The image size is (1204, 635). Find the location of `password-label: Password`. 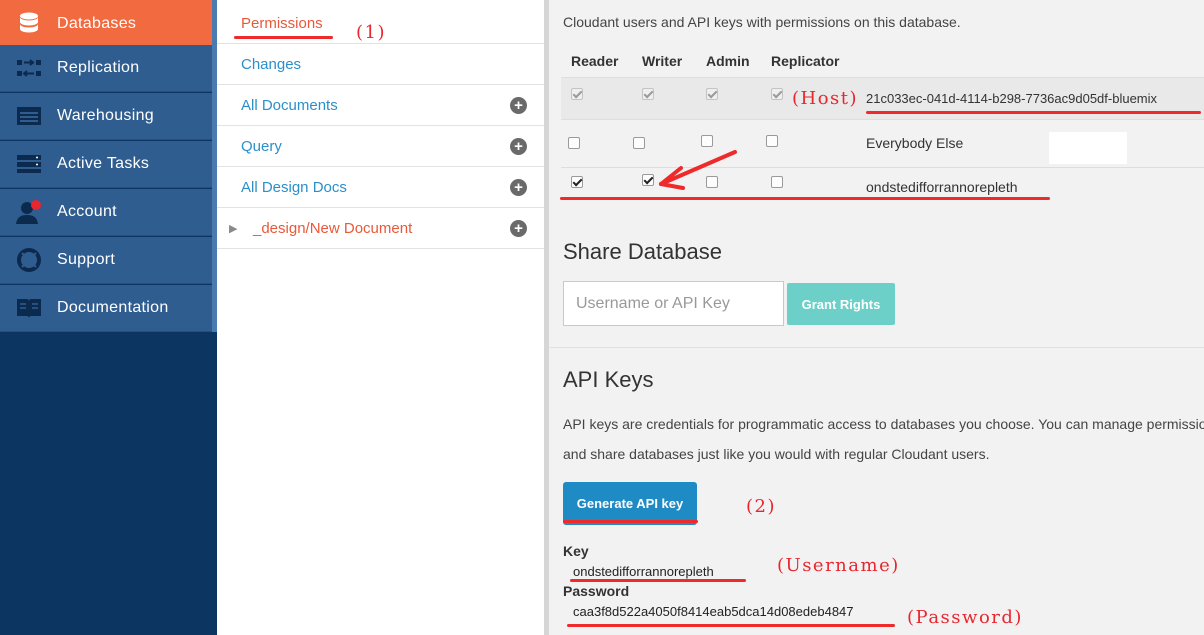

password-label: Password is located at coordinates (596, 591).